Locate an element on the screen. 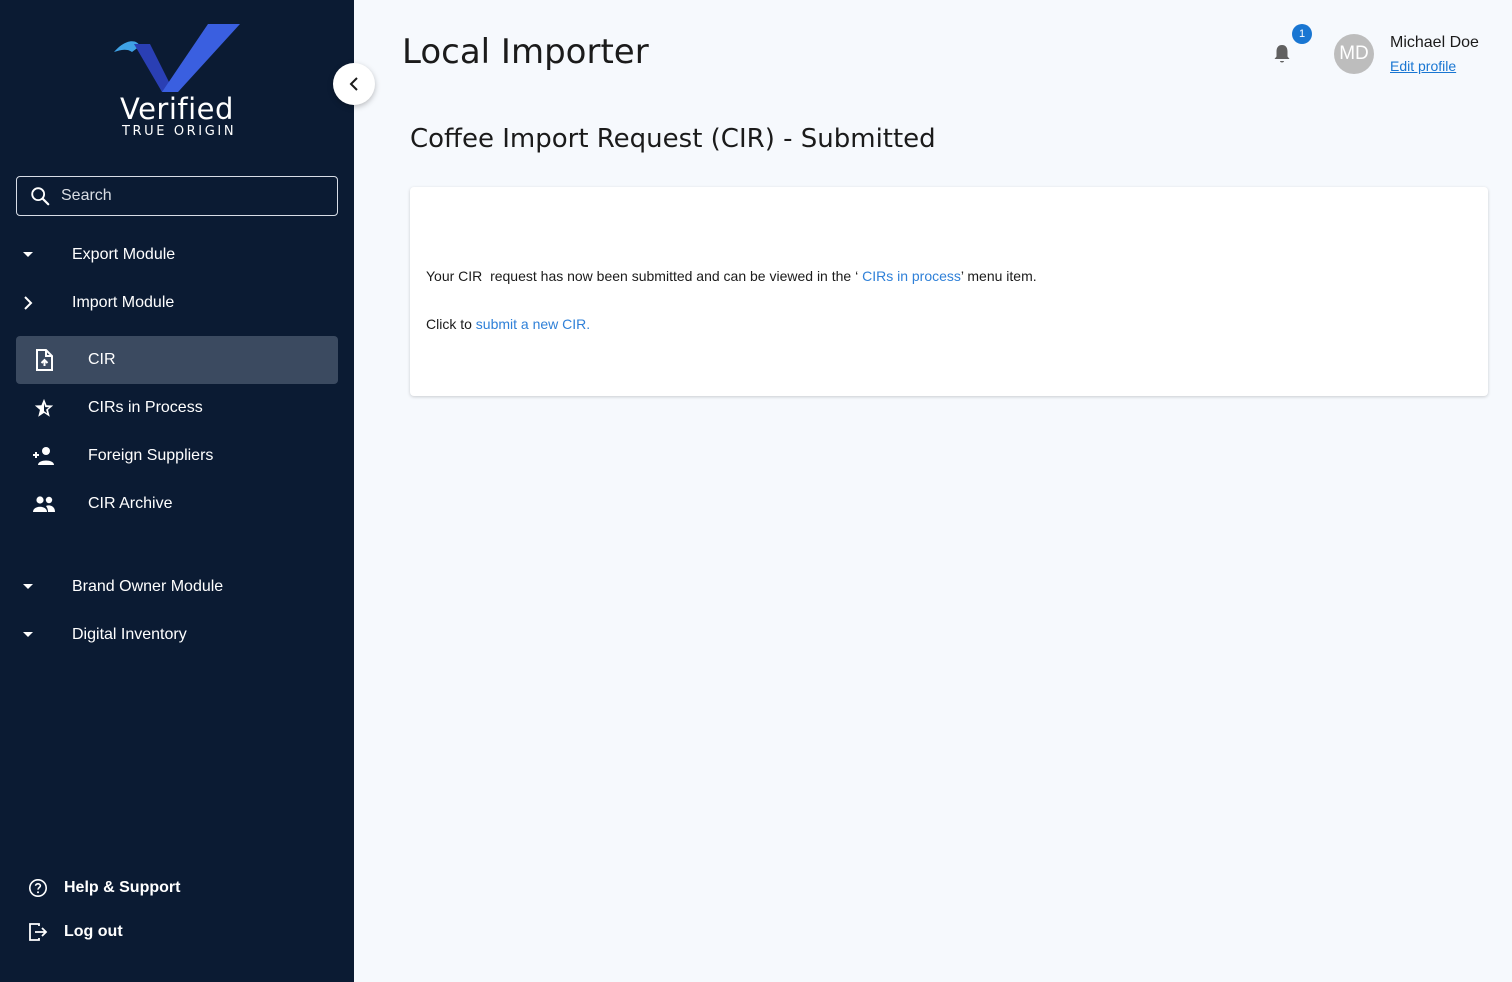 The height and width of the screenshot is (982, 1512). file-upload-icon is located at coordinates (44, 360).